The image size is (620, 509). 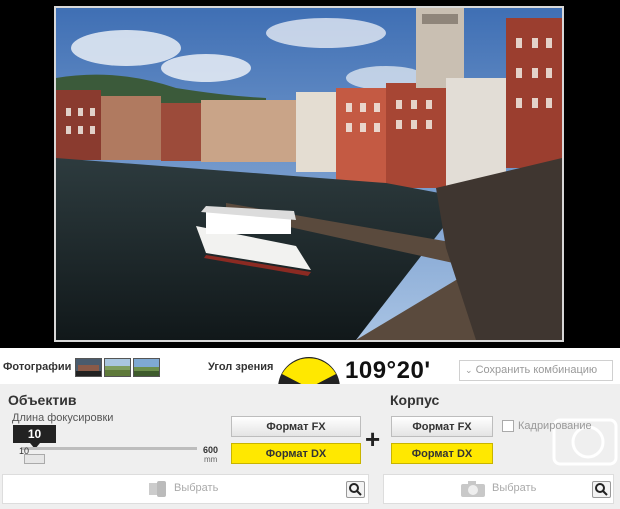 What do you see at coordinates (63, 418) in the screenshot?
I see `focal-length-label: Длина фокусировки` at bounding box center [63, 418].